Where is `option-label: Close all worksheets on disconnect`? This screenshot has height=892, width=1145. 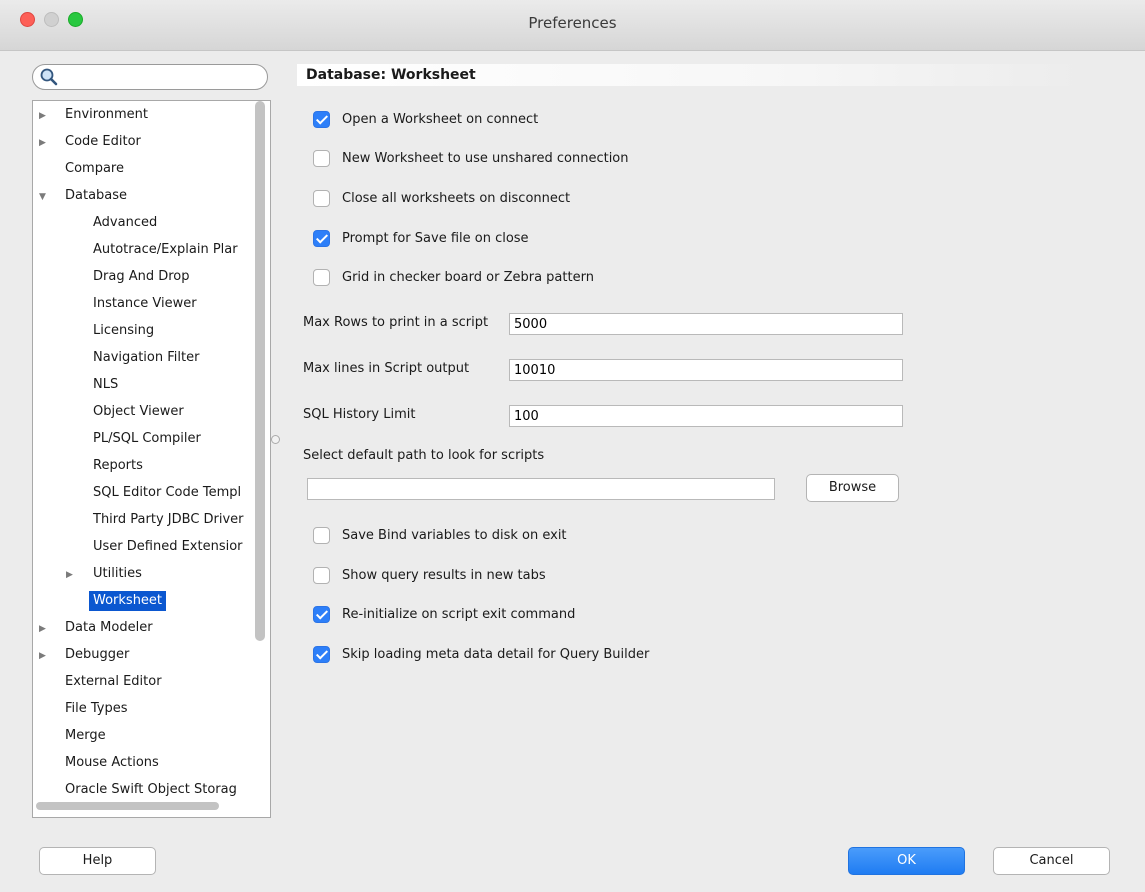 option-label: Close all worksheets on disconnect is located at coordinates (456, 198).